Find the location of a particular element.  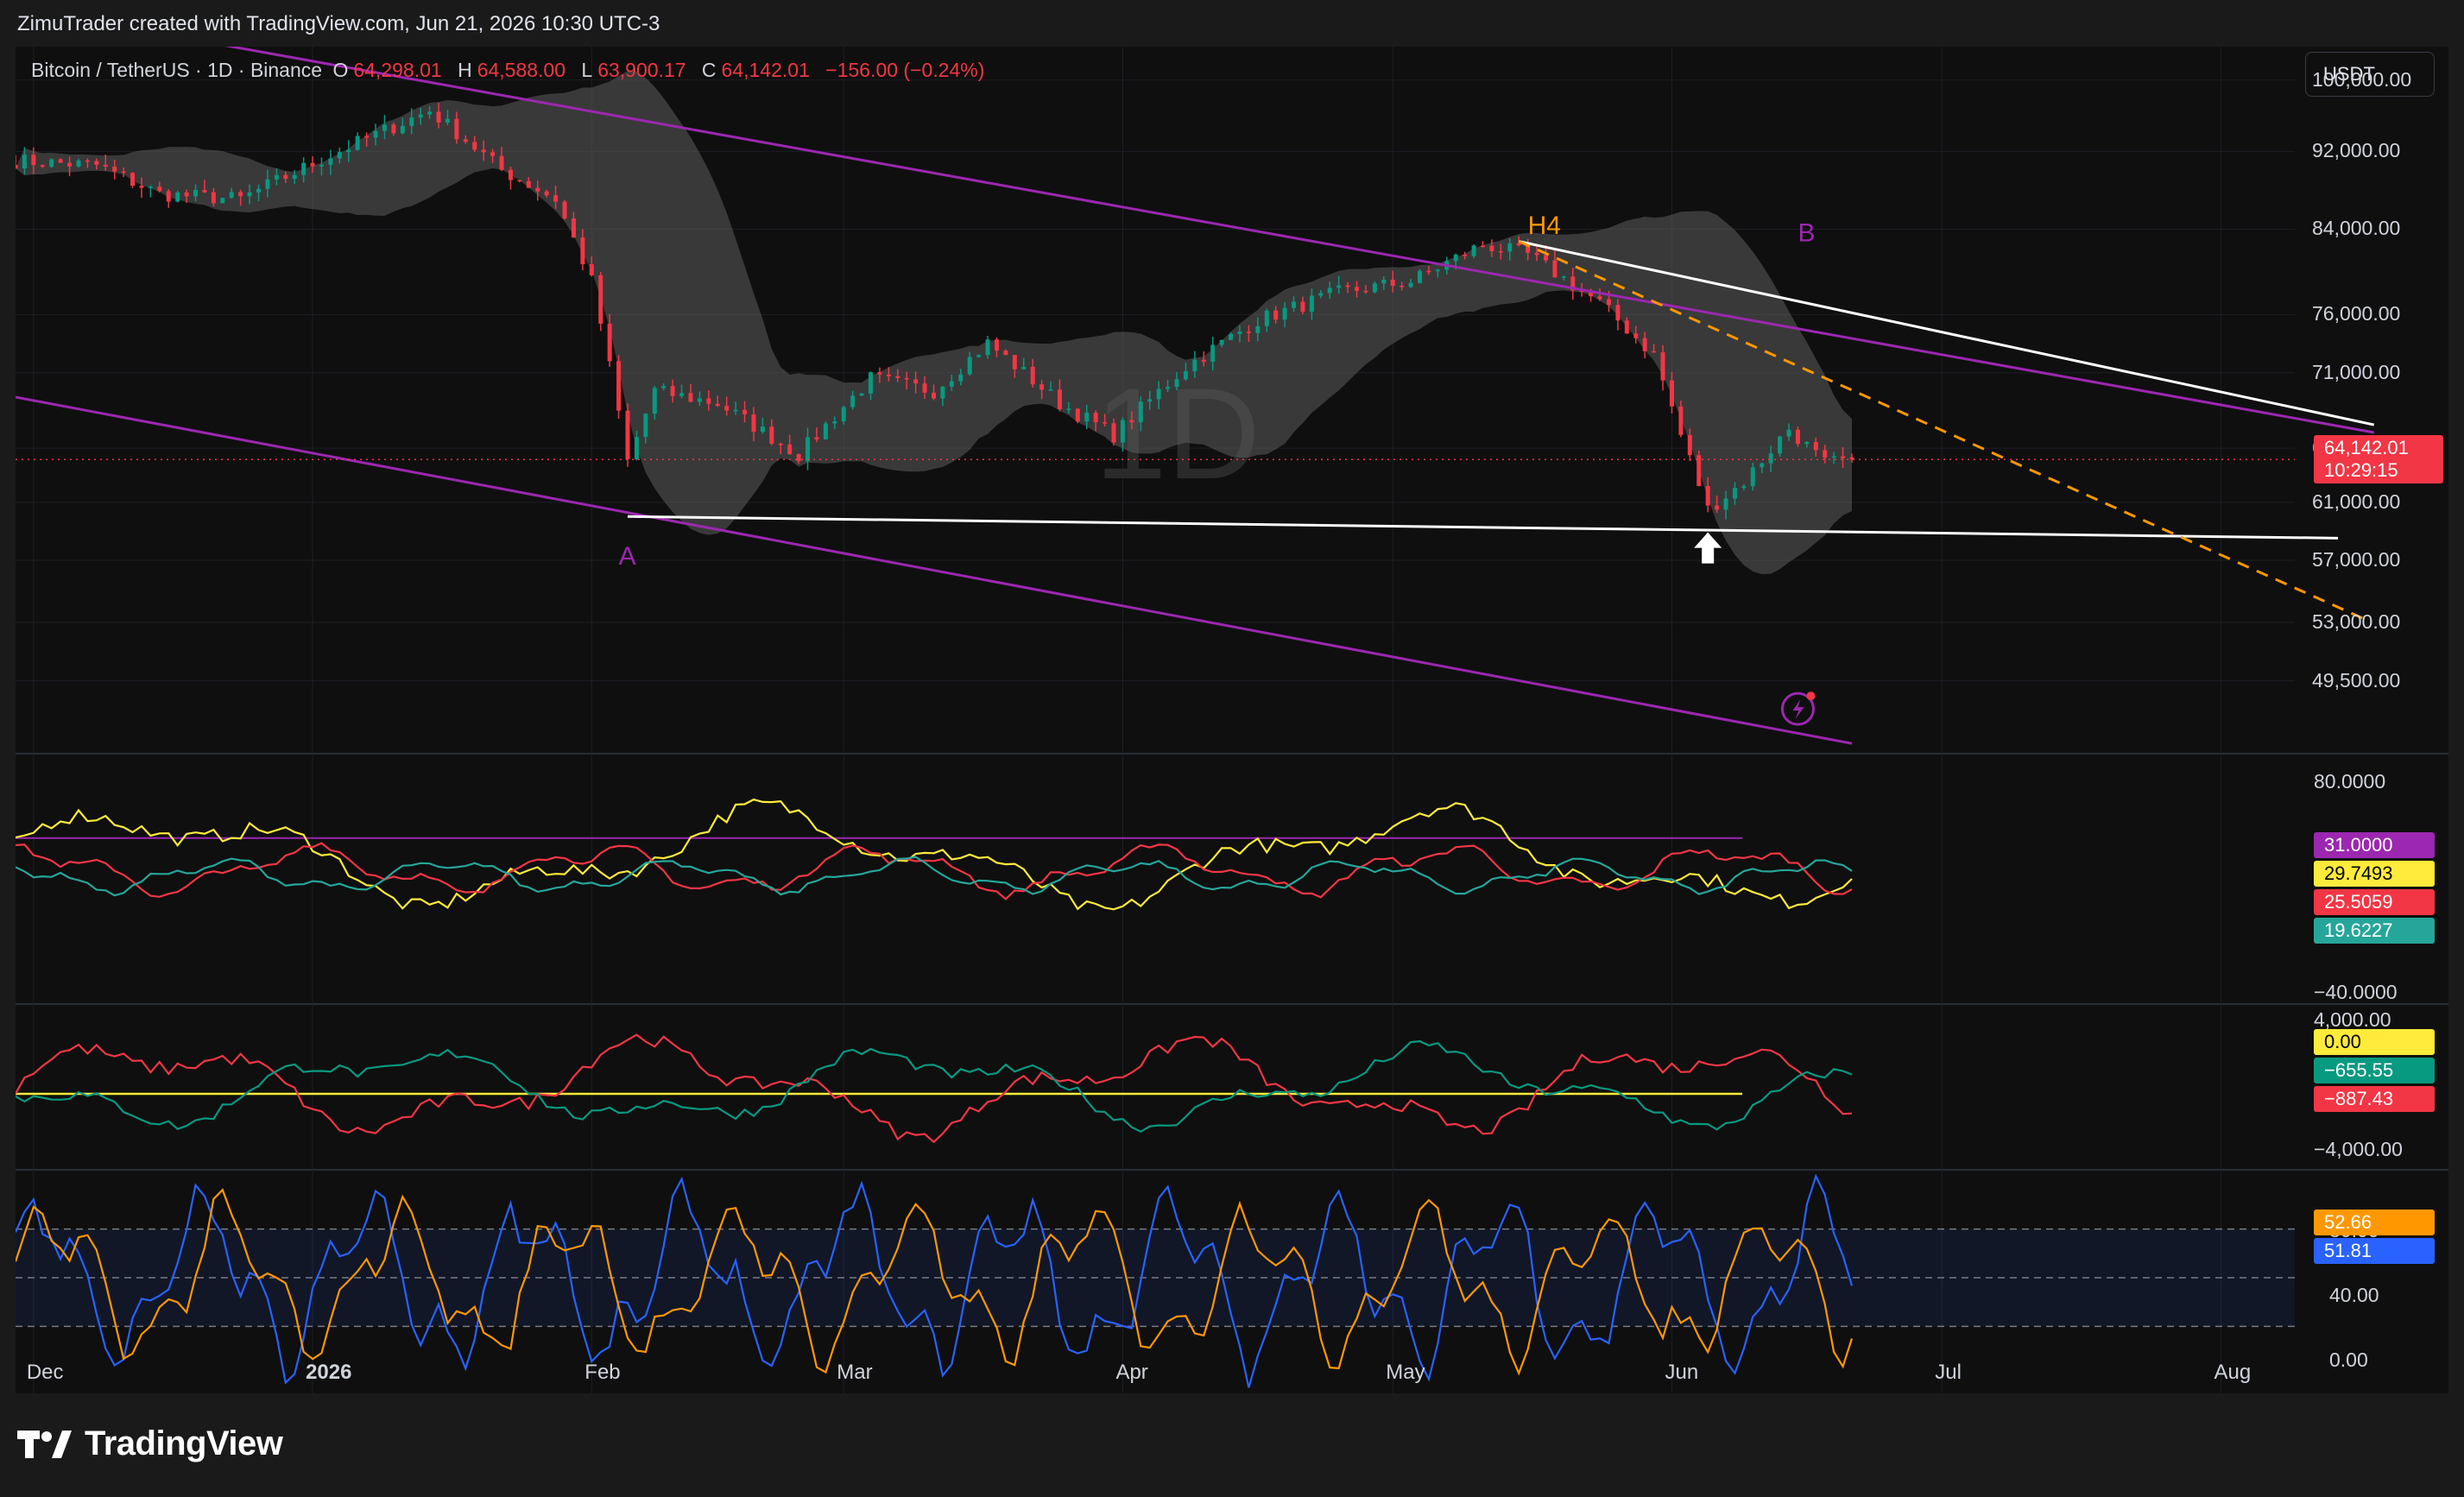

label-a: A is located at coordinates (627, 556).